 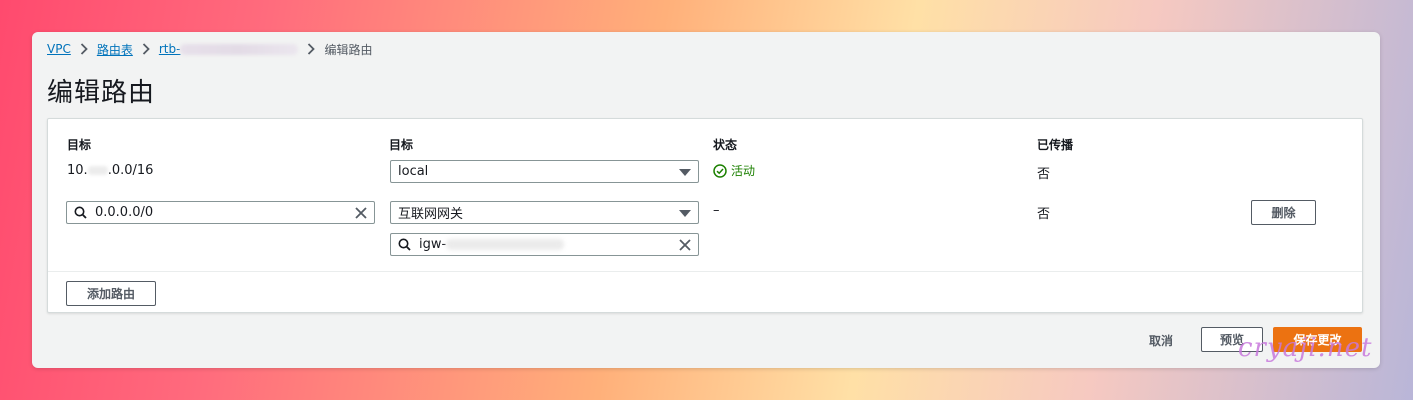 I want to click on status-label: 活动, so click(x=743, y=171).